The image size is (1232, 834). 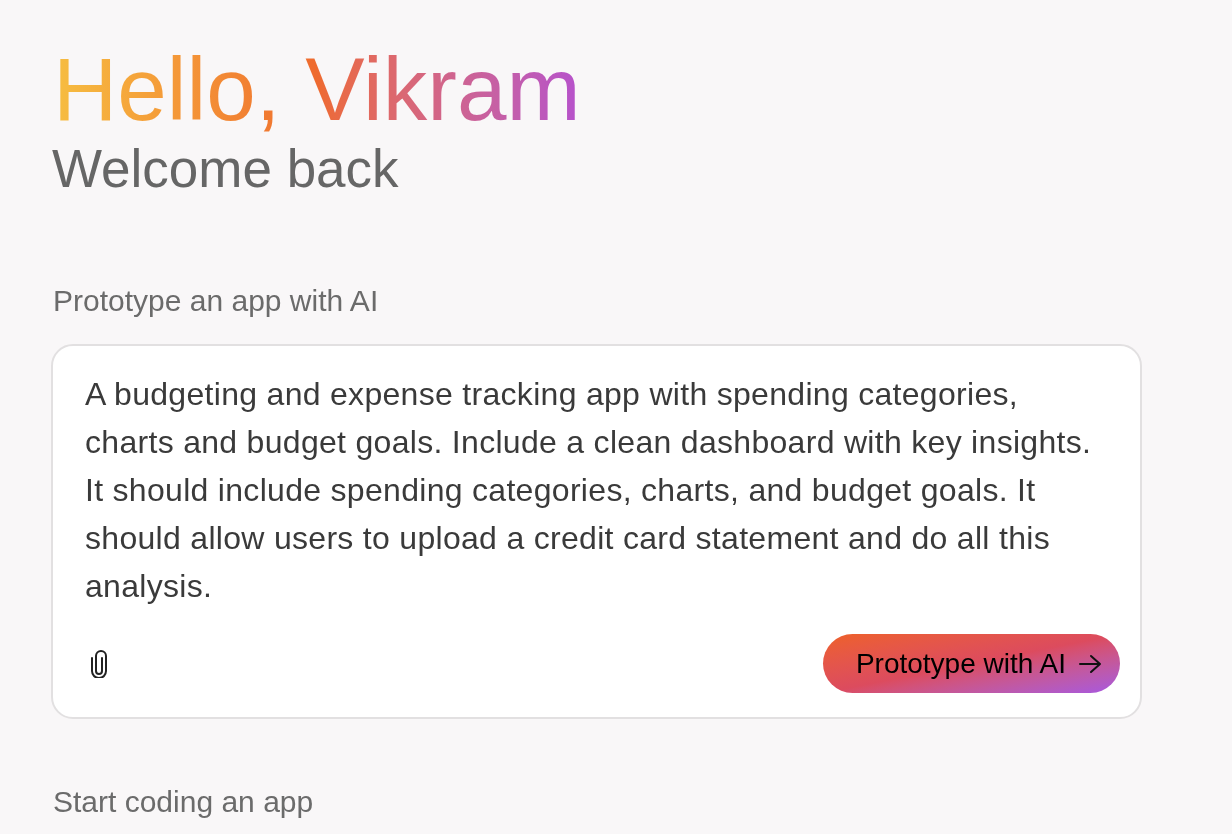 What do you see at coordinates (225, 169) in the screenshot?
I see `greeting-subtitle: Welcome back` at bounding box center [225, 169].